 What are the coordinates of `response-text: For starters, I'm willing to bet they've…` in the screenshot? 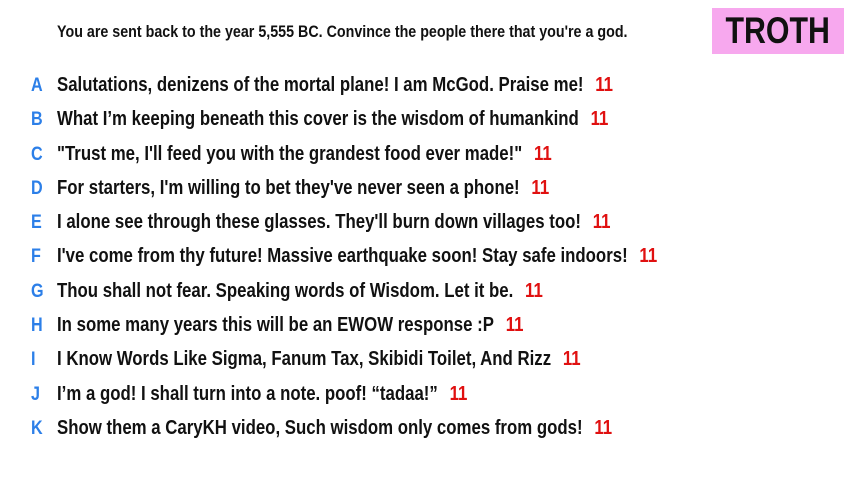 It's located at (288, 187).